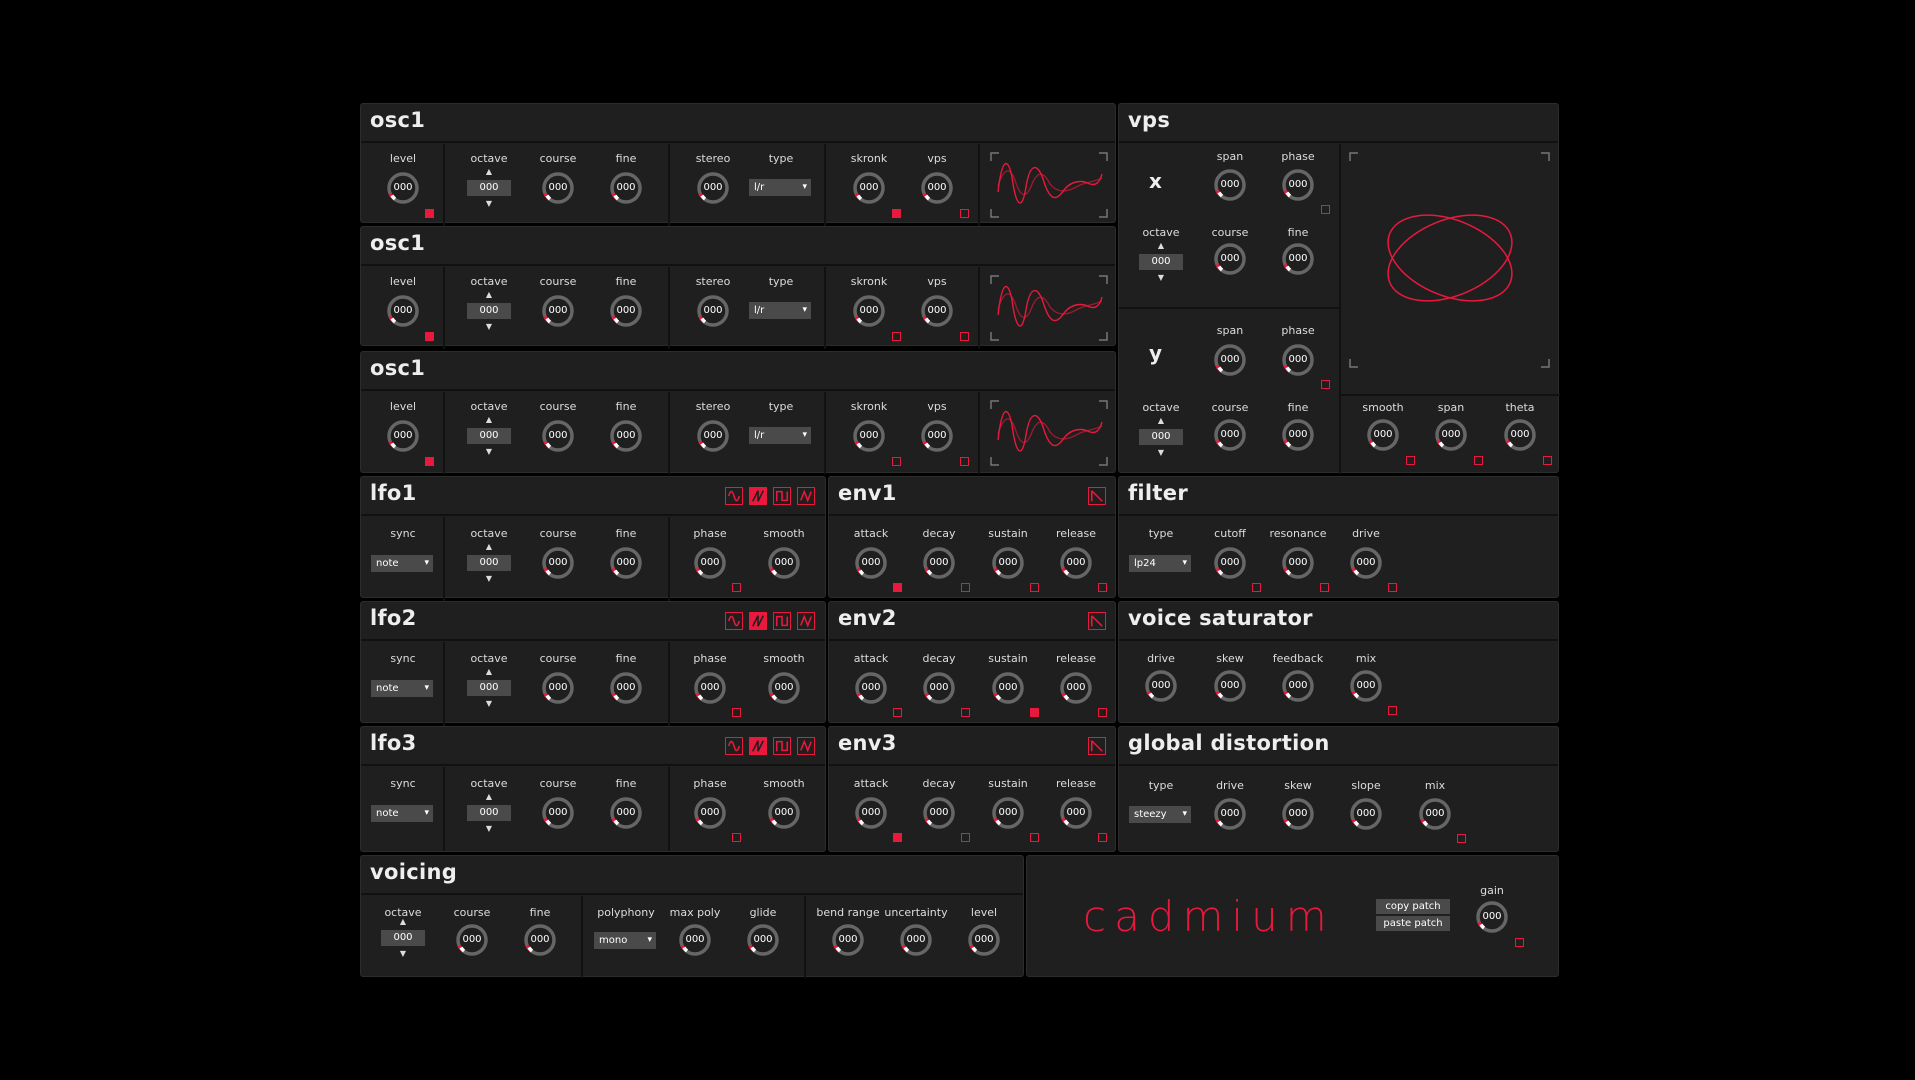  What do you see at coordinates (1451, 435) in the screenshot?
I see `span-knob: 000` at bounding box center [1451, 435].